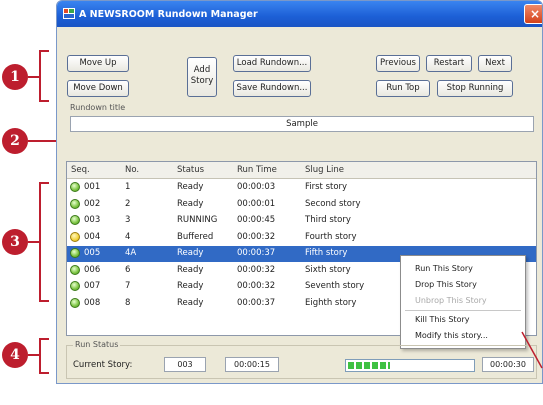 This screenshot has height=405, width=543. What do you see at coordinates (98, 88) in the screenshot?
I see `move-down-button: Move Down` at bounding box center [98, 88].